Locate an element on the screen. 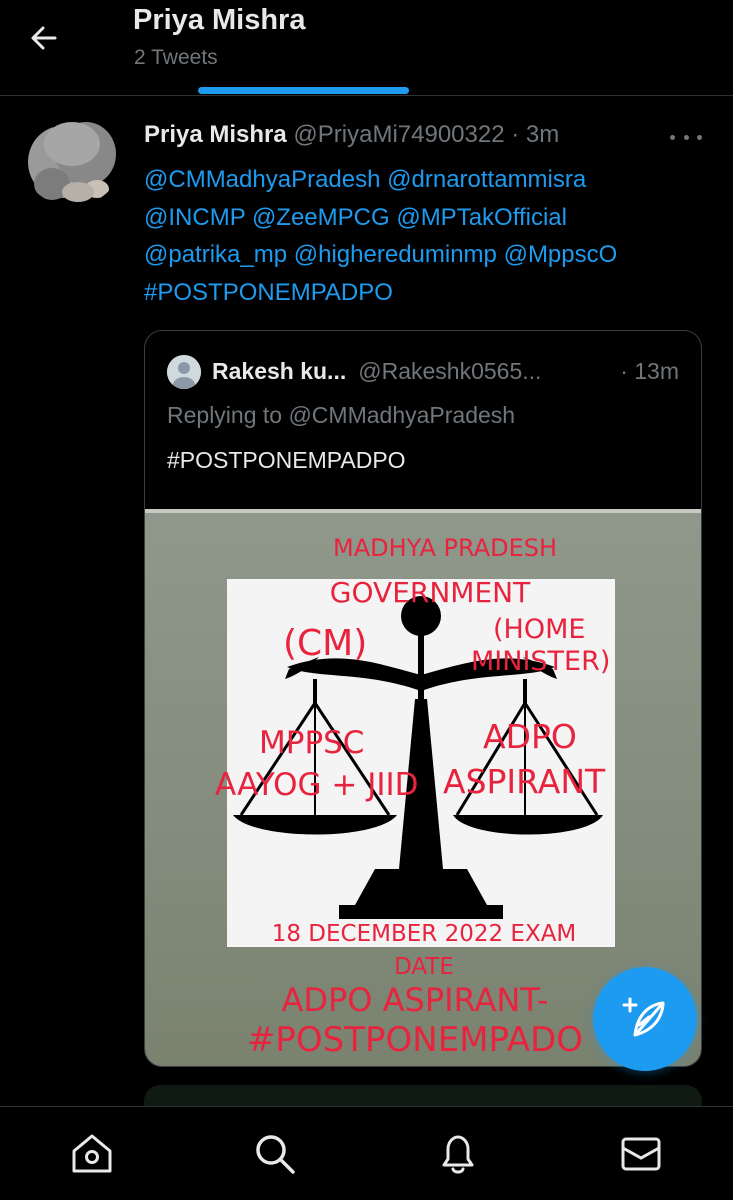 This screenshot has height=1200, width=733. nav-home is located at coordinates (92, 1154).